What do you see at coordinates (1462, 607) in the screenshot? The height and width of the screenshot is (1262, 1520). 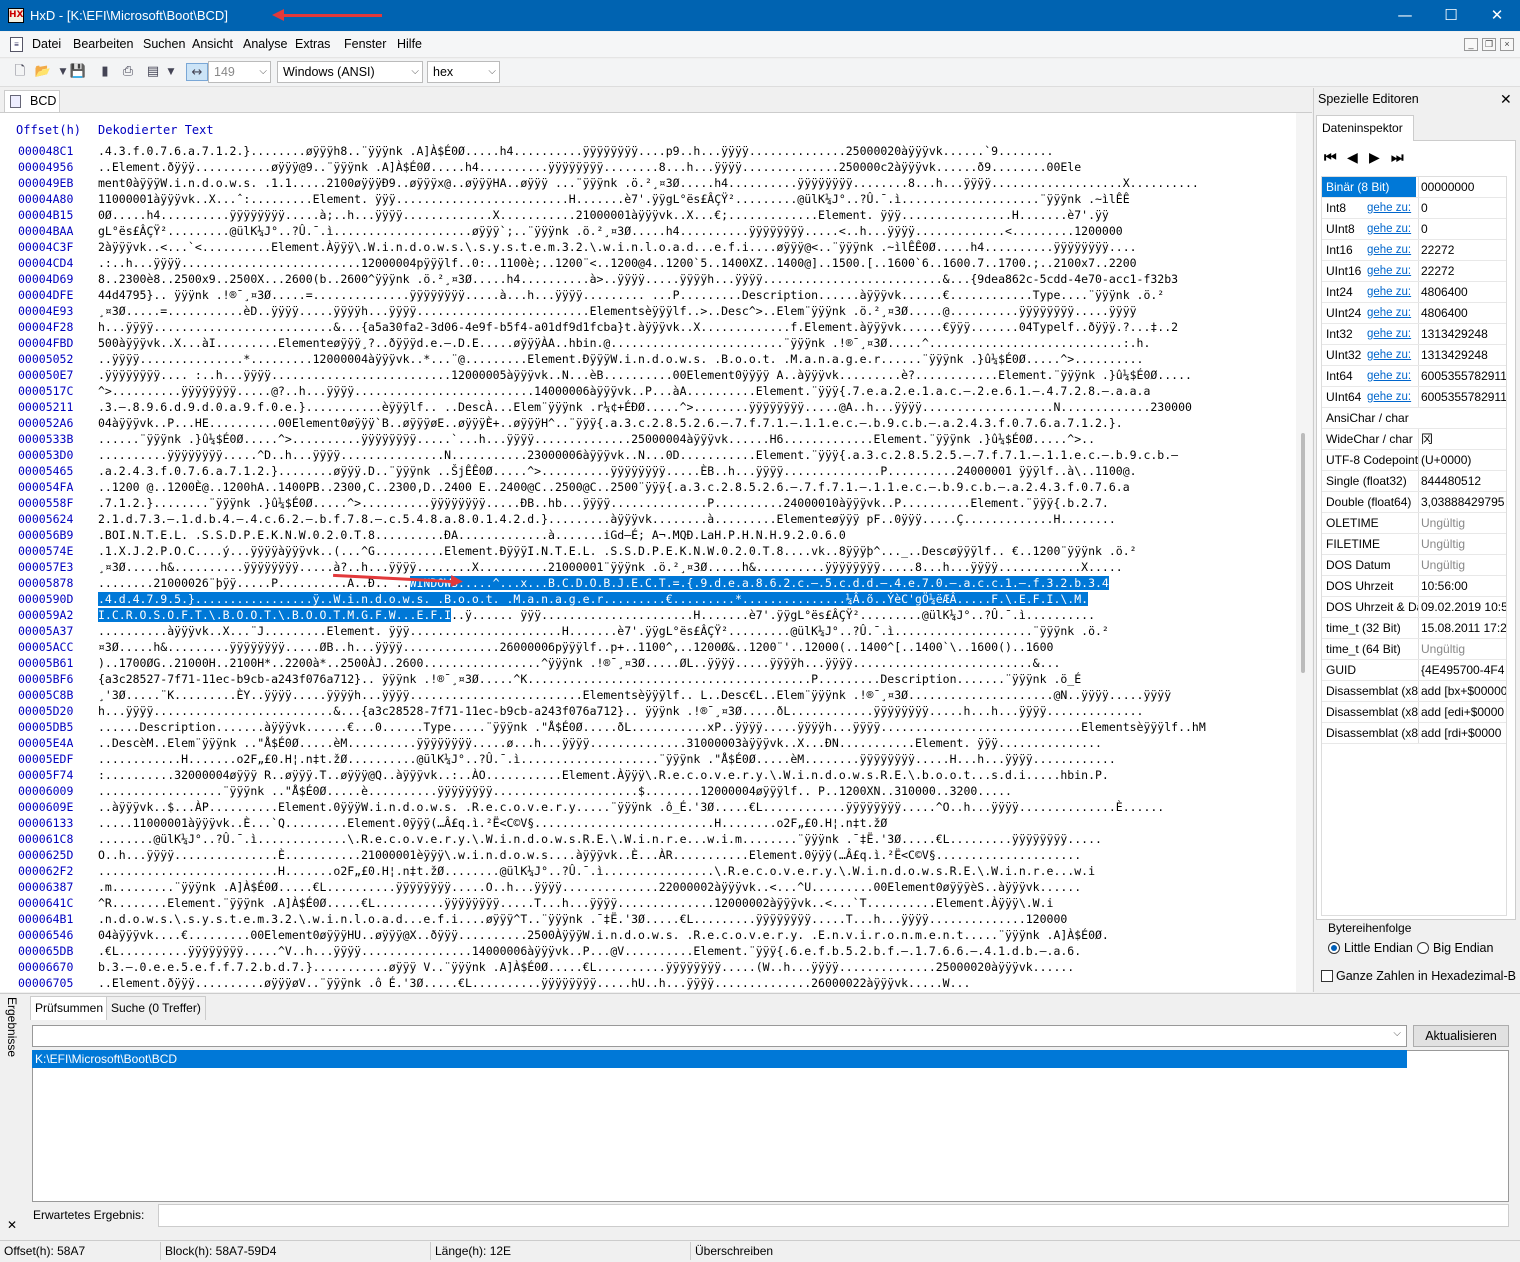 I see `inspector-value: 09.02.2019 10:5` at bounding box center [1462, 607].